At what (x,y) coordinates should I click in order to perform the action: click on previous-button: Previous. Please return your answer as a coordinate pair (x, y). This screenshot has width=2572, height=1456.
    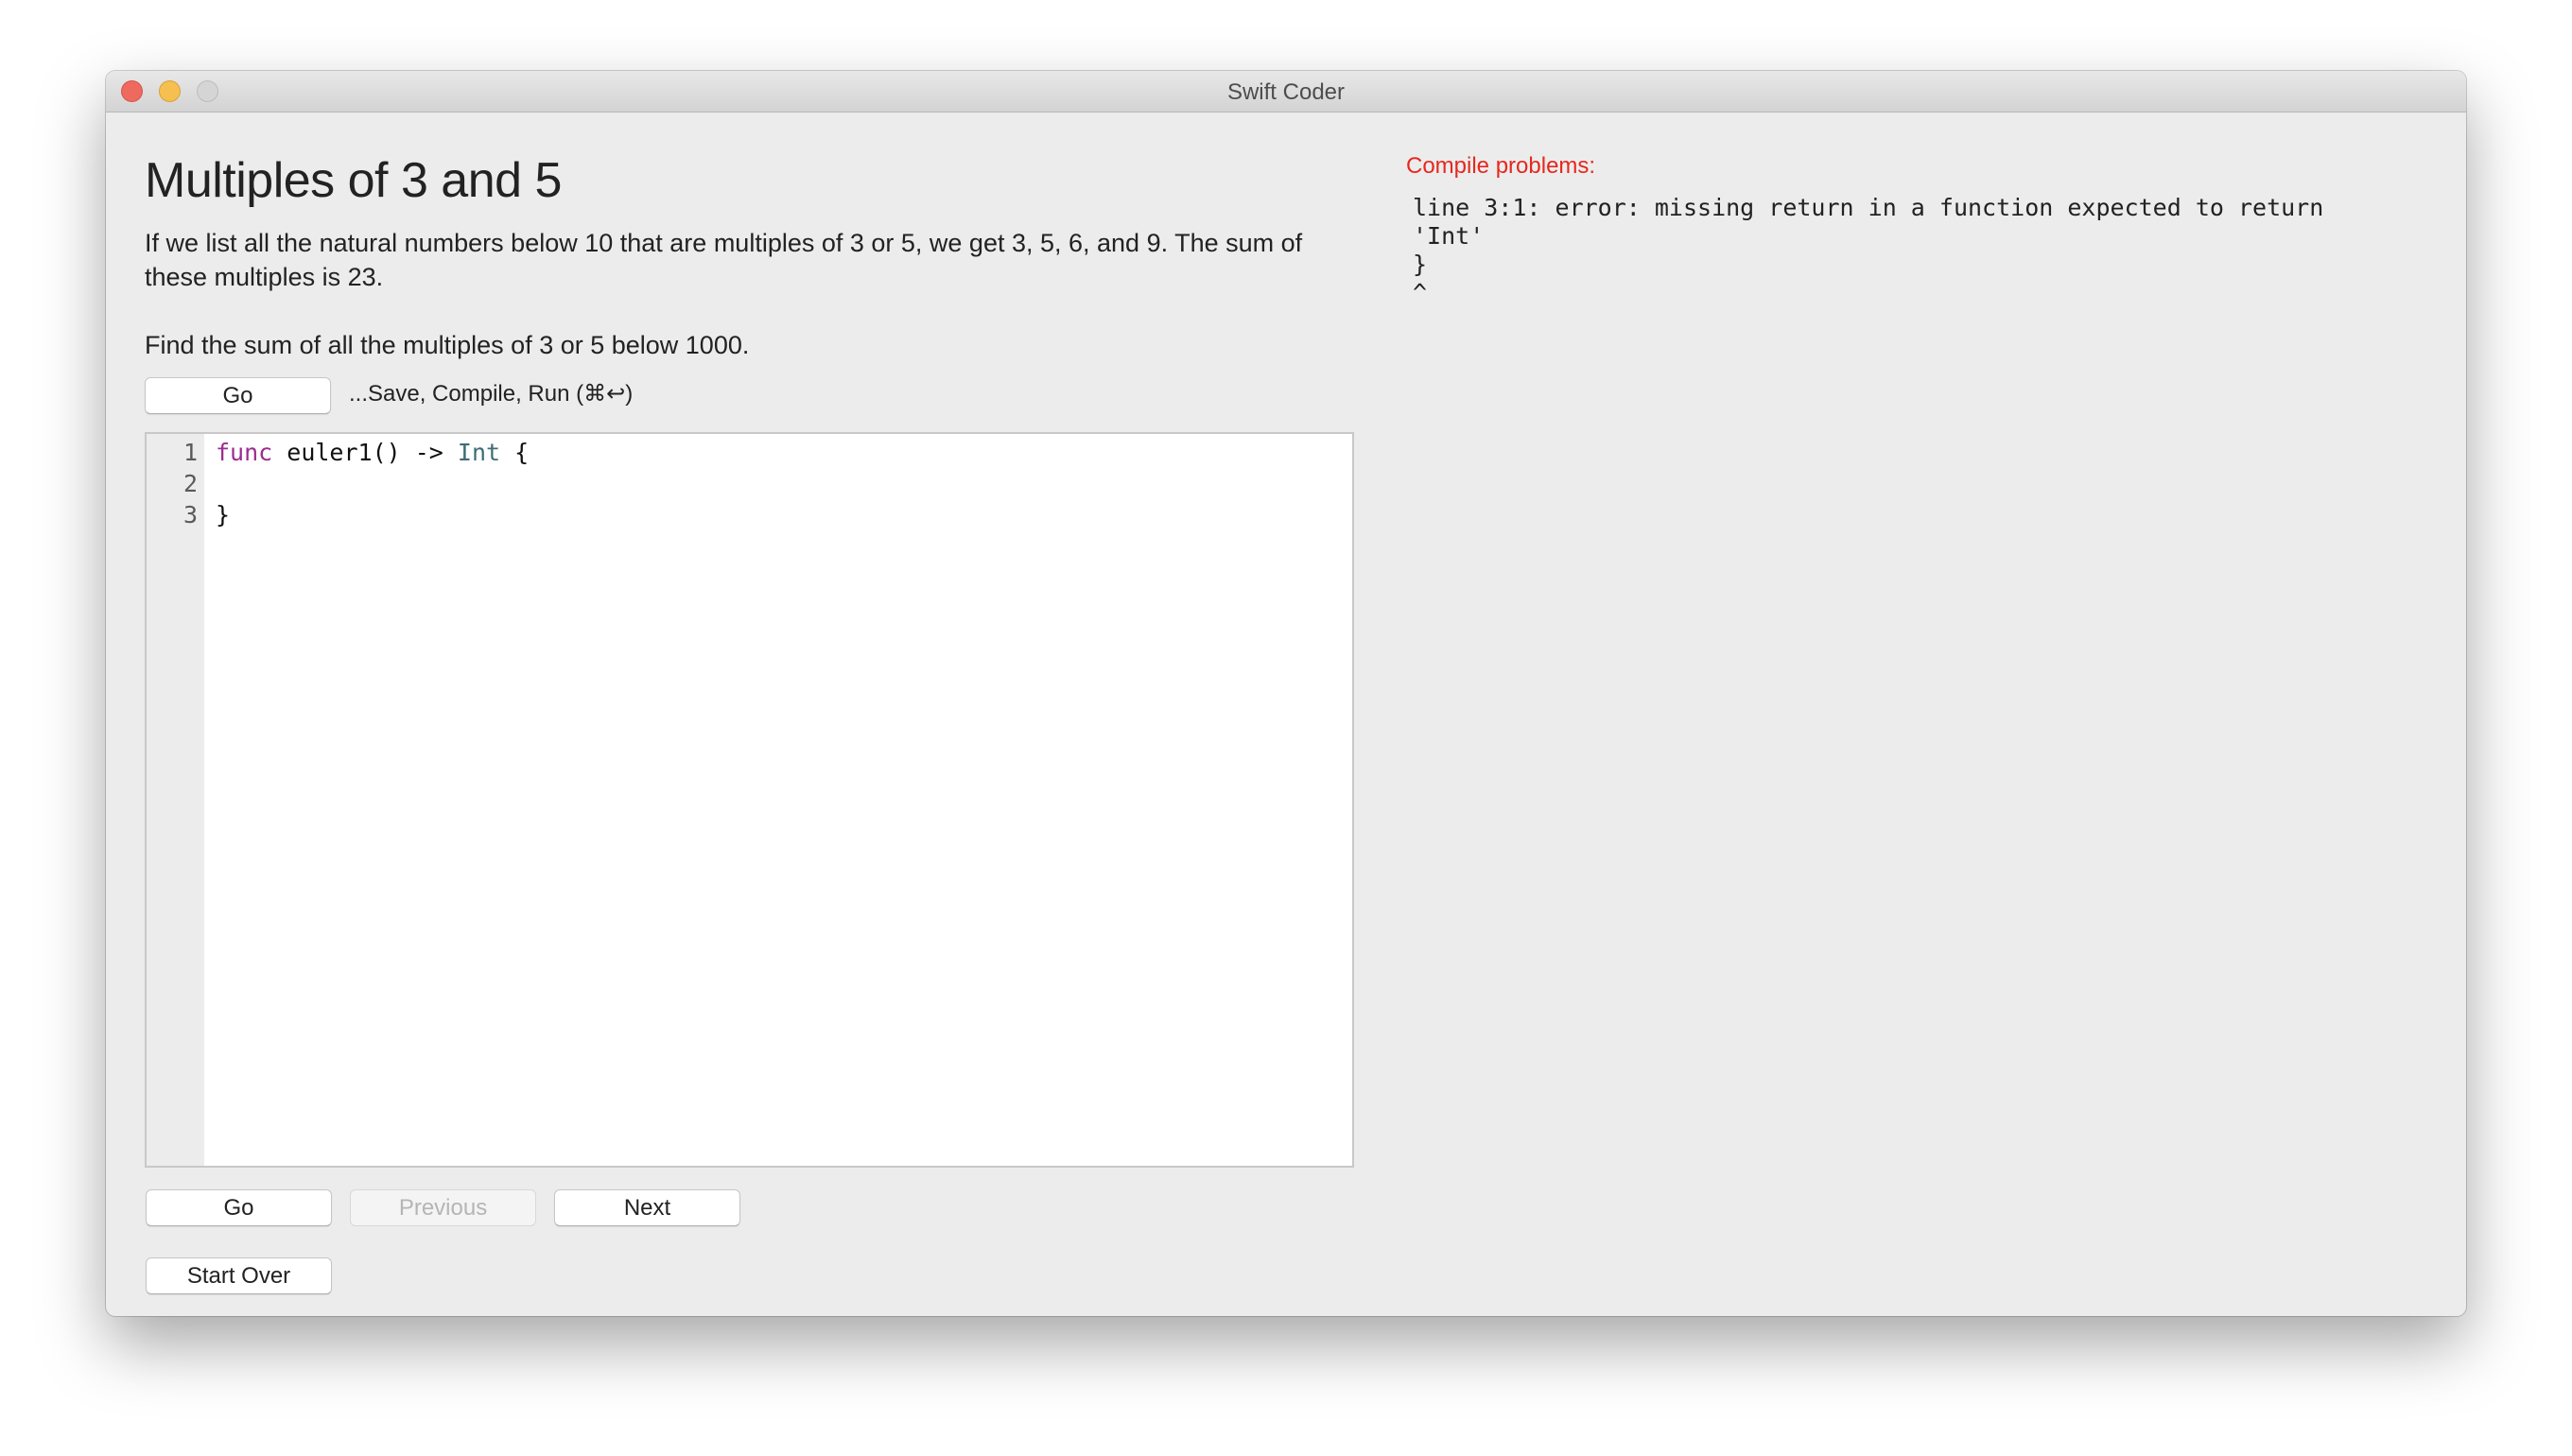
    Looking at the image, I should click on (443, 1207).